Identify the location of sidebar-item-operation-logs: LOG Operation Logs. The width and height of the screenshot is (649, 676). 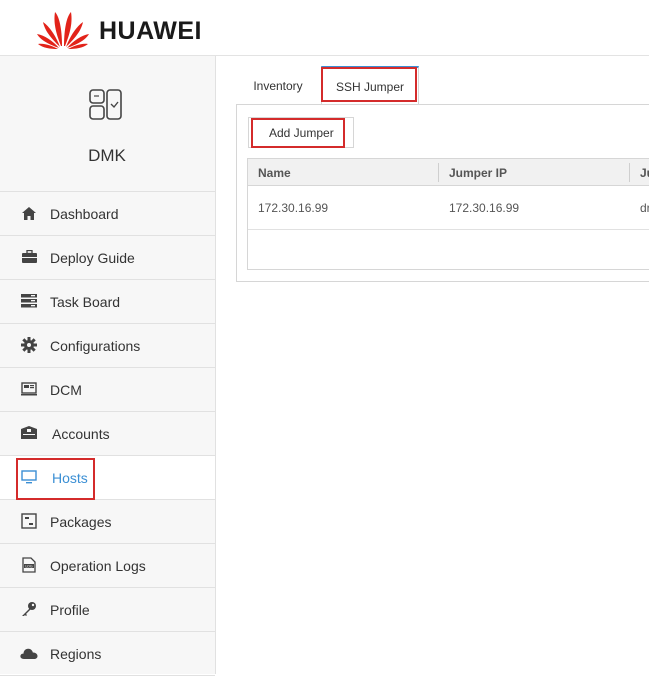
(107, 566).